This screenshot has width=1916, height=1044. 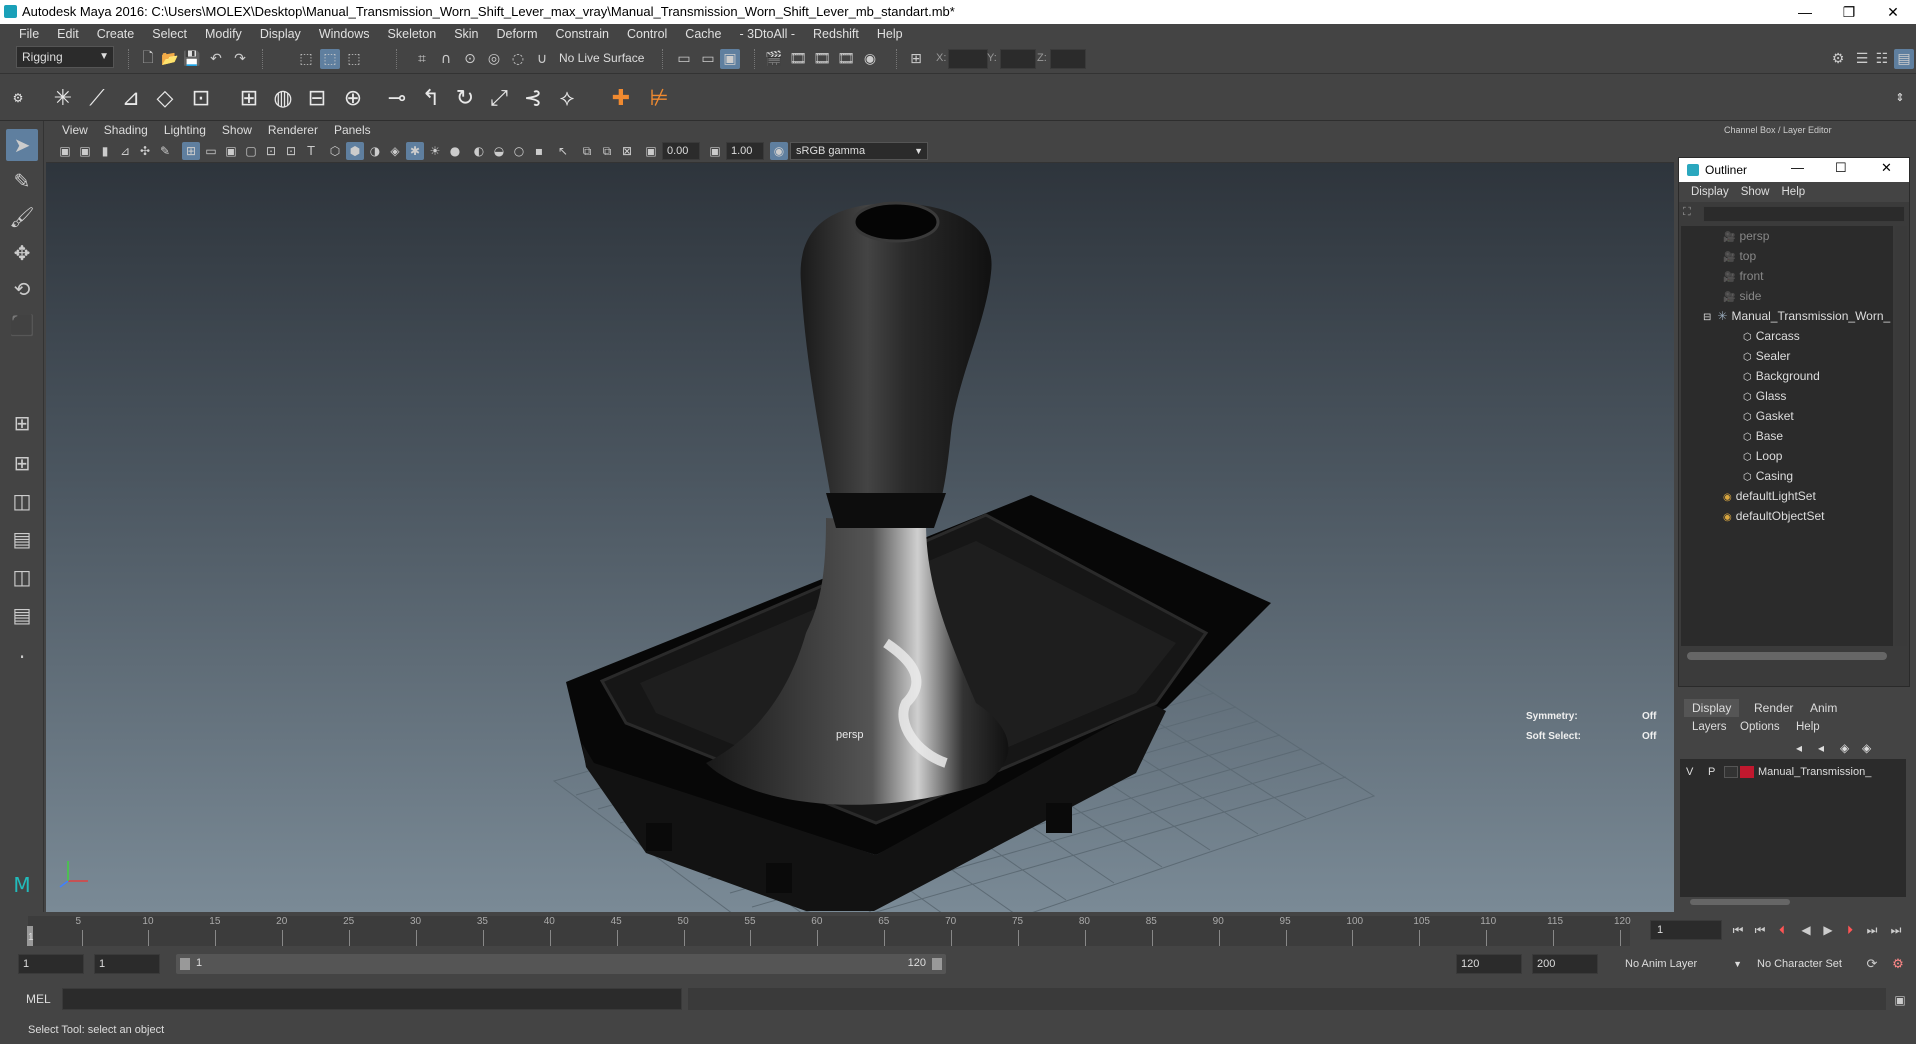 What do you see at coordinates (745, 151) in the screenshot?
I see `gamma-field: 1.00` at bounding box center [745, 151].